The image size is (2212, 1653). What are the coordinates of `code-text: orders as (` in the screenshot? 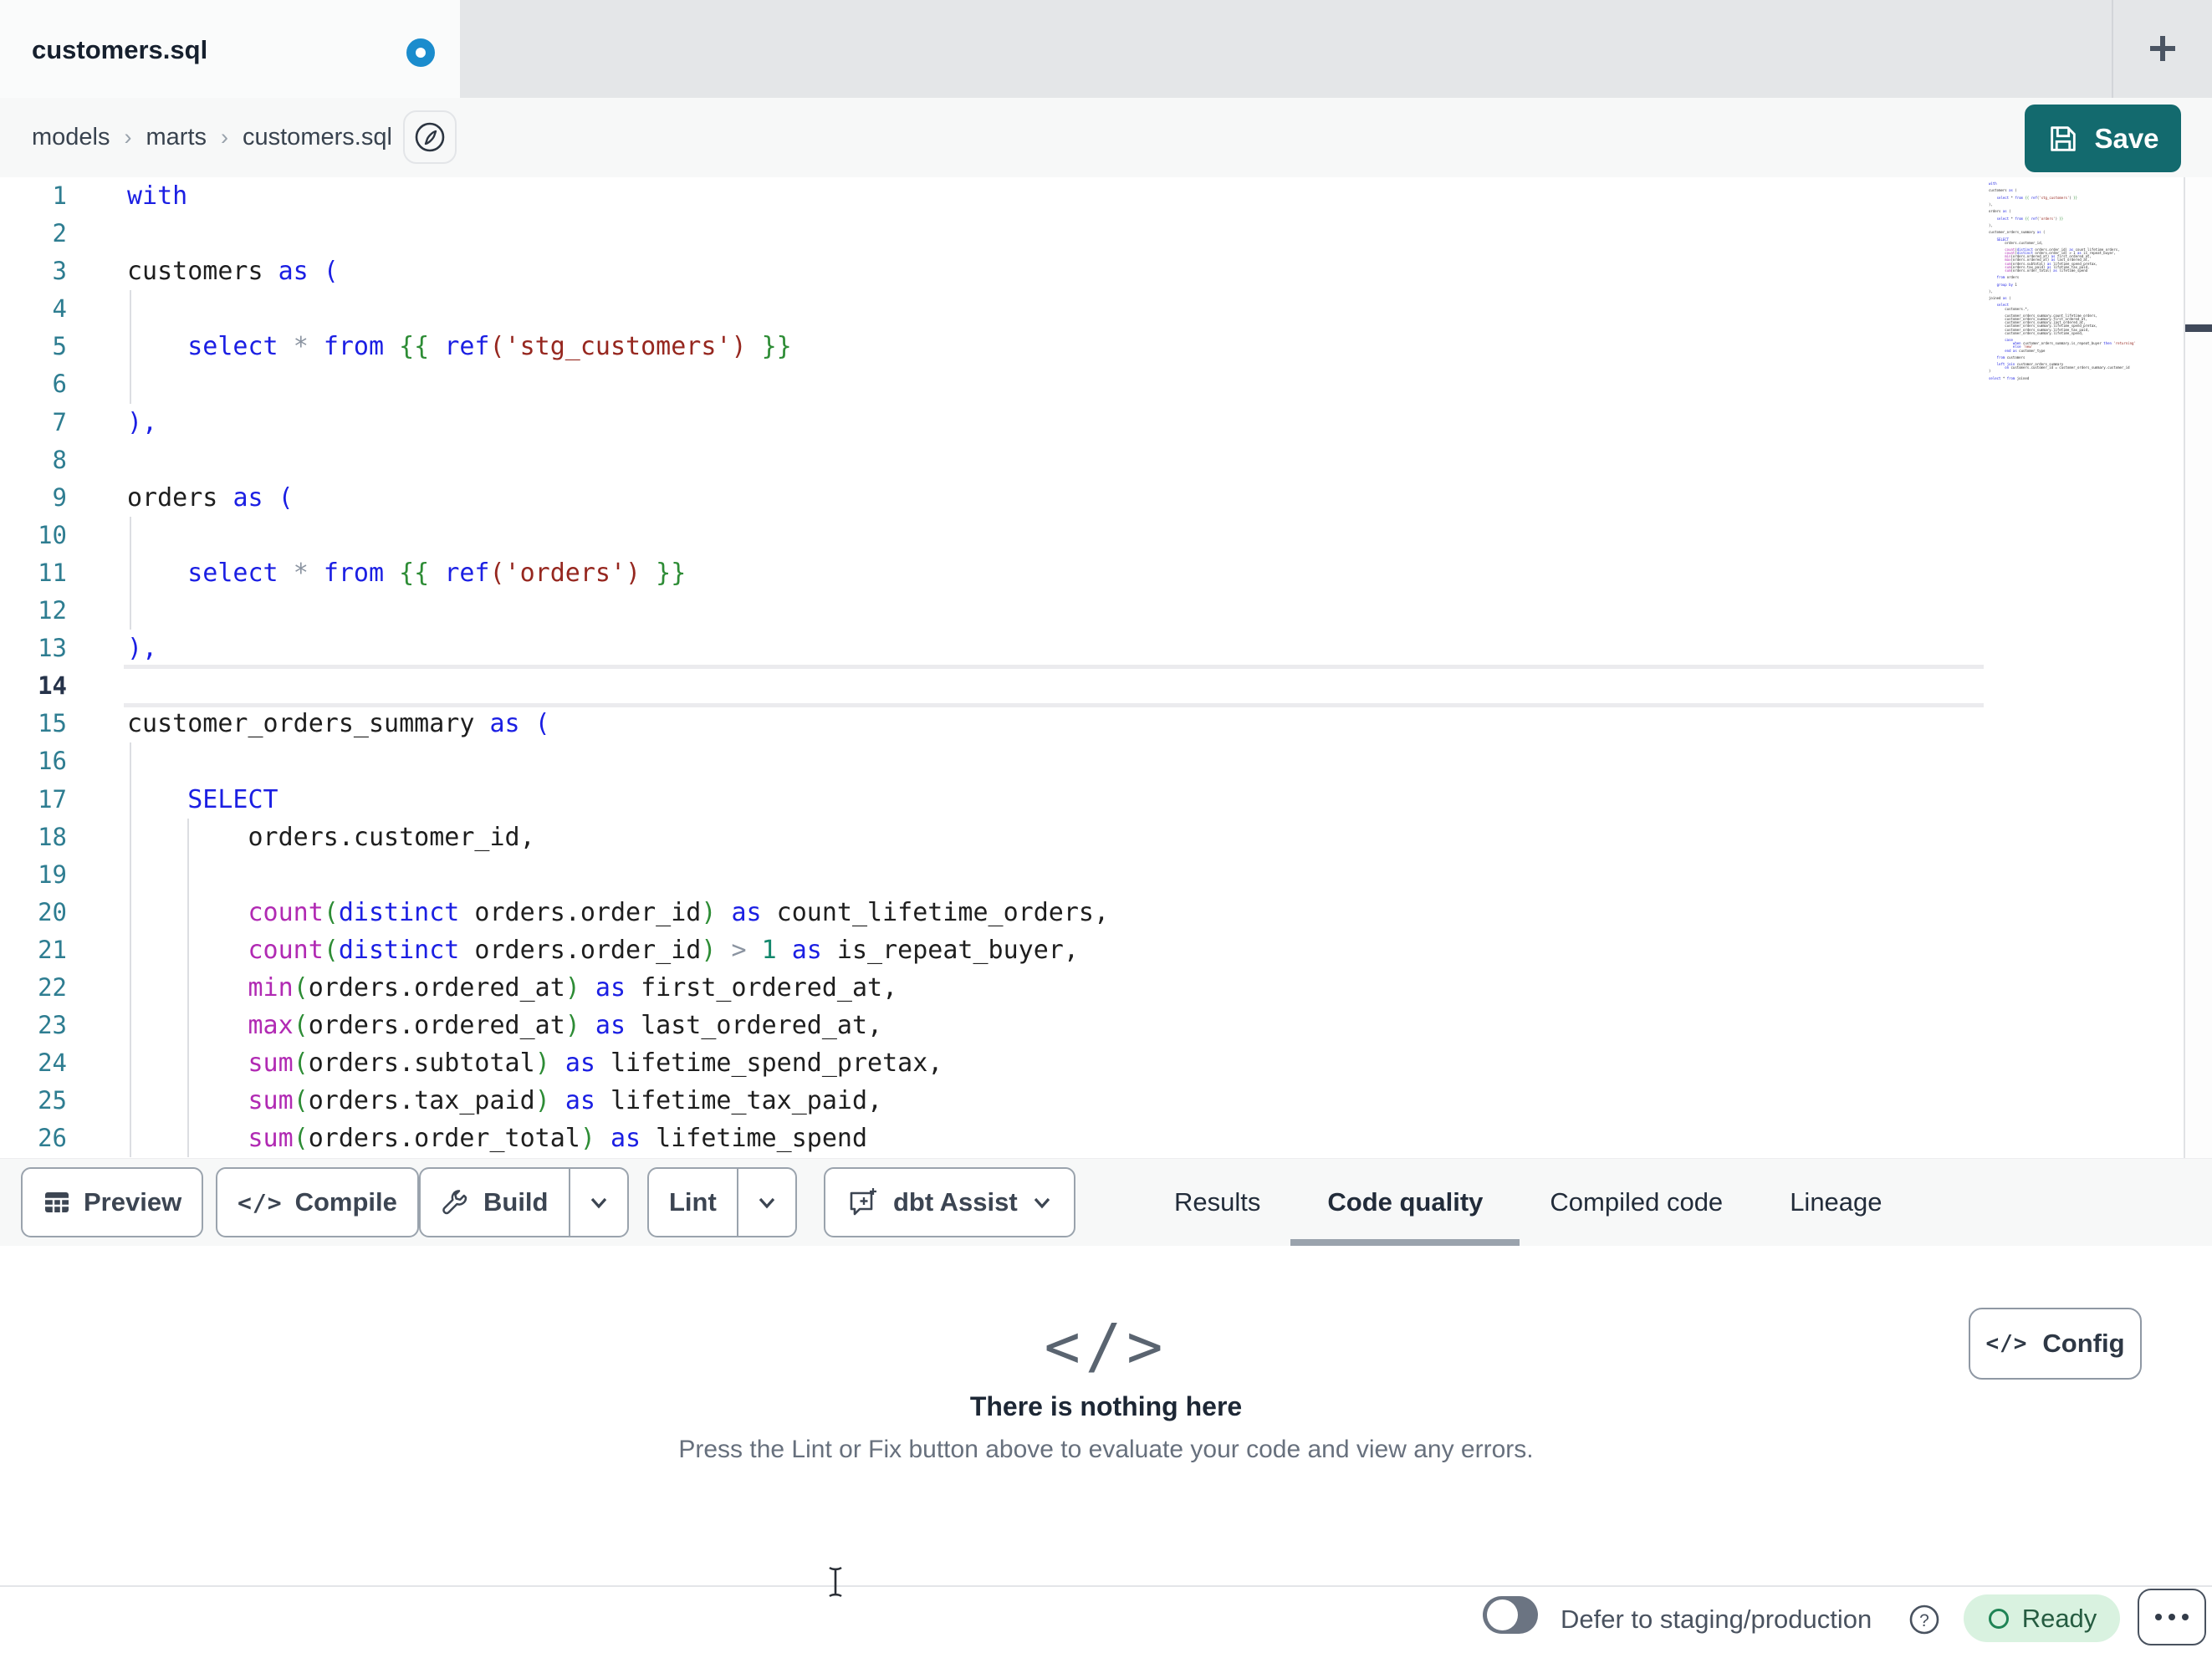 It's located at (211, 497).